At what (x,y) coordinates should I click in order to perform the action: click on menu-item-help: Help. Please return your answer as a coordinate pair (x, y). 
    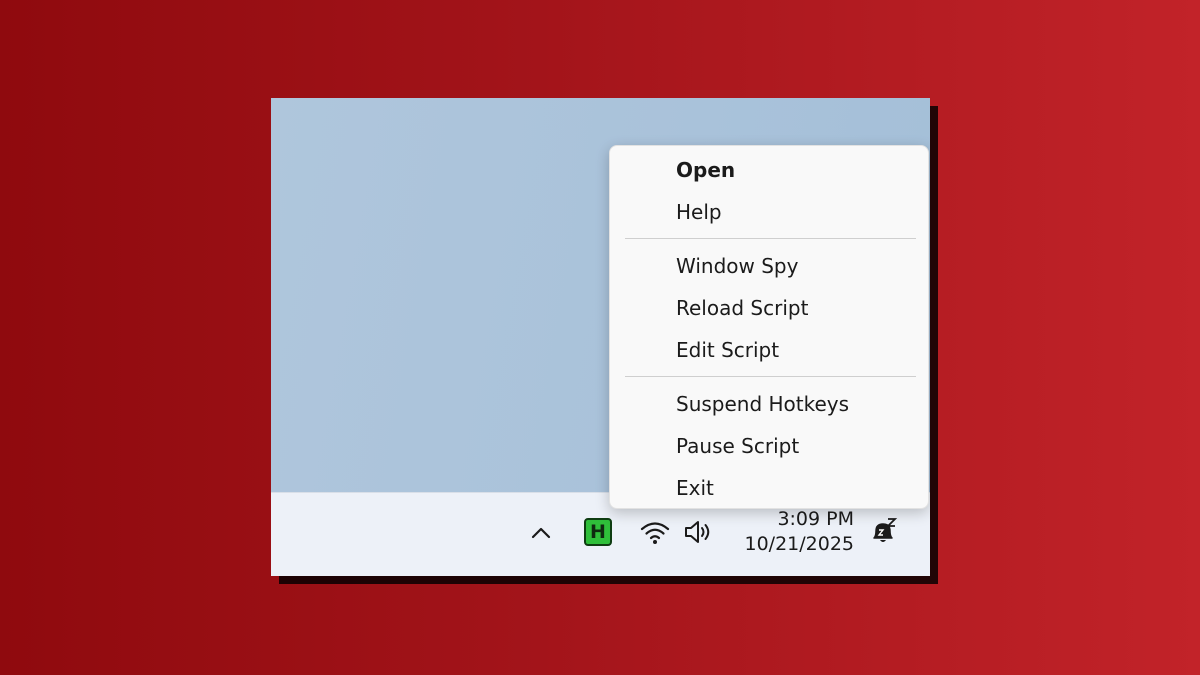
    Looking at the image, I should click on (699, 212).